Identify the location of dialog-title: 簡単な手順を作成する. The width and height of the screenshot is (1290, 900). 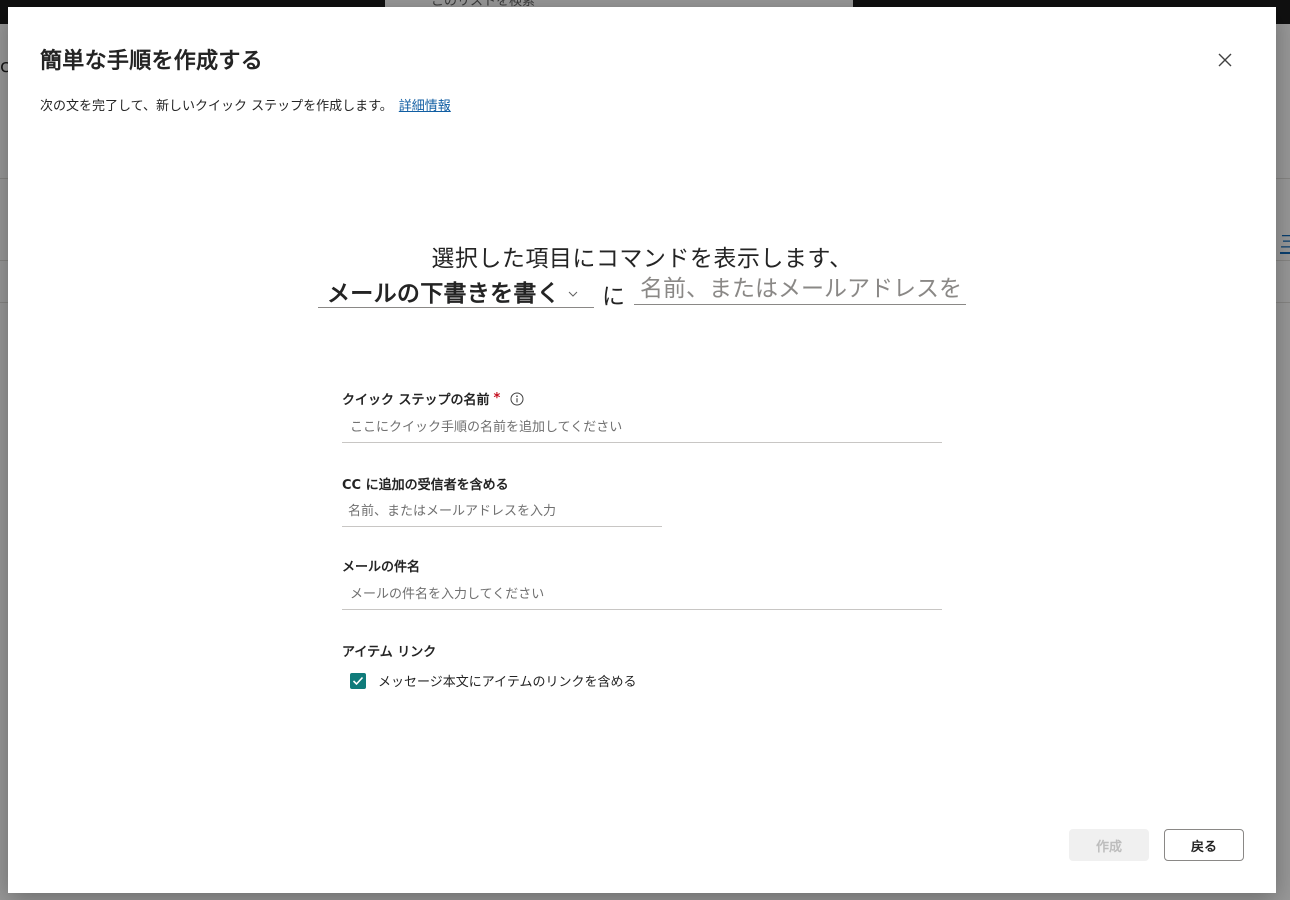
(152, 61).